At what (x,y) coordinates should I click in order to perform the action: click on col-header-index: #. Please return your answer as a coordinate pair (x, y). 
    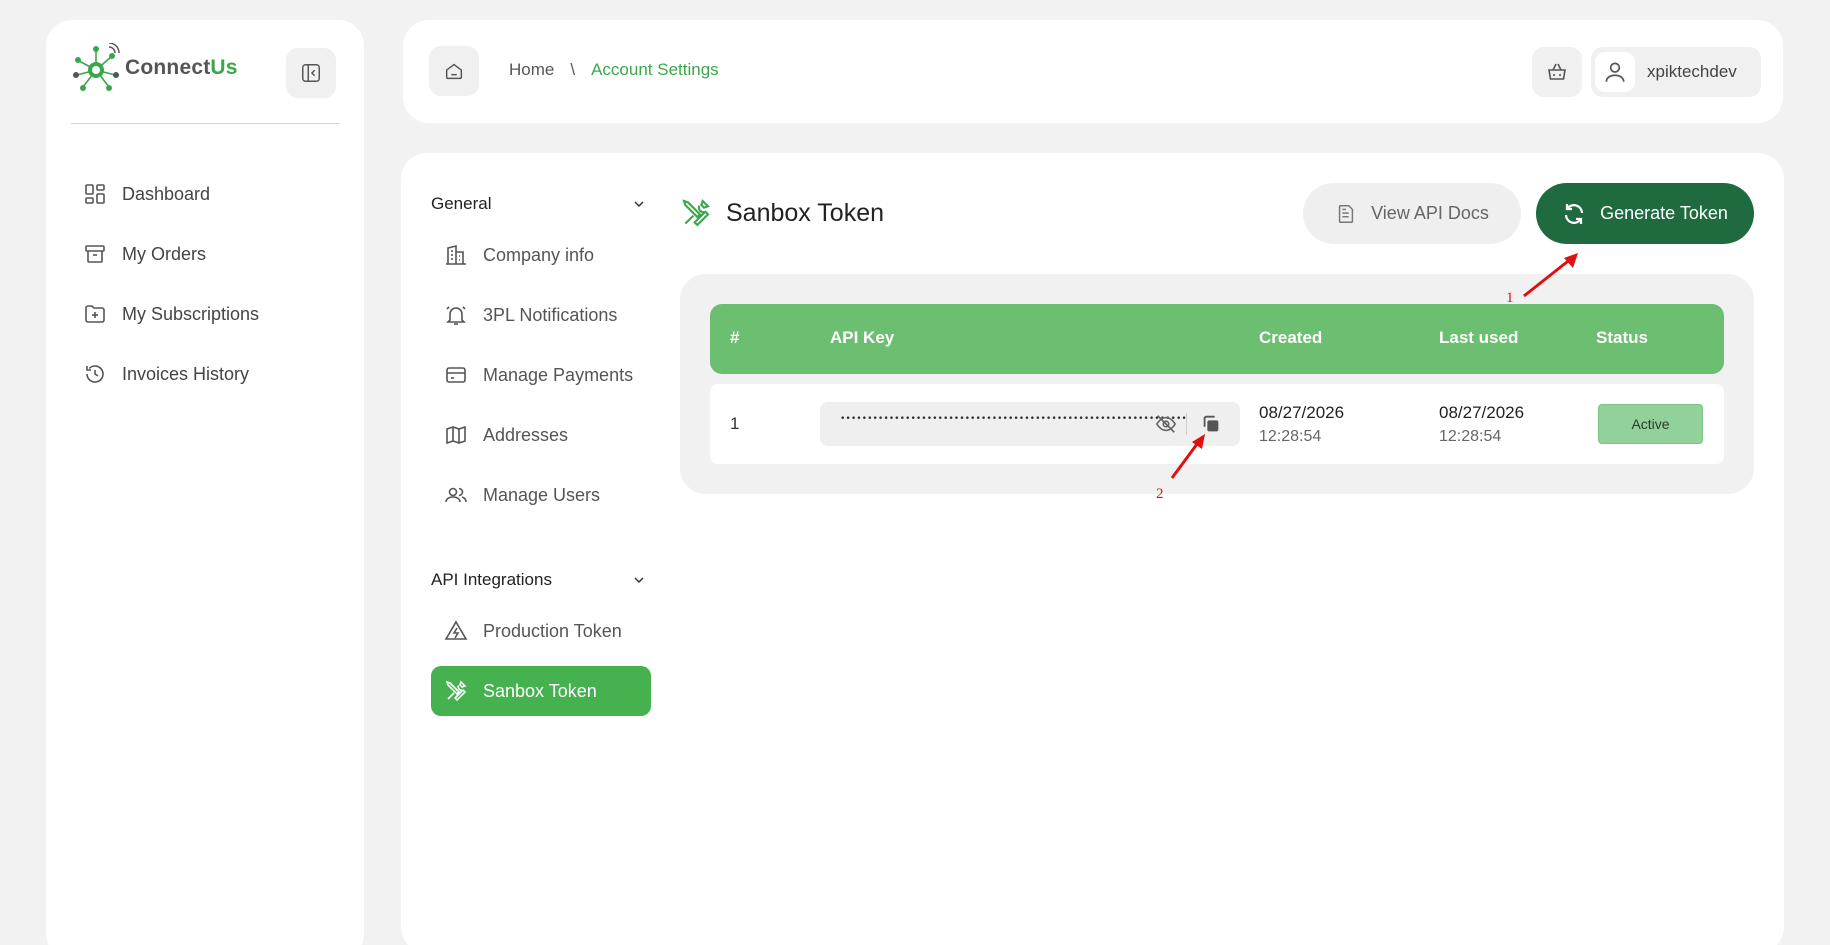
    Looking at the image, I should click on (735, 337).